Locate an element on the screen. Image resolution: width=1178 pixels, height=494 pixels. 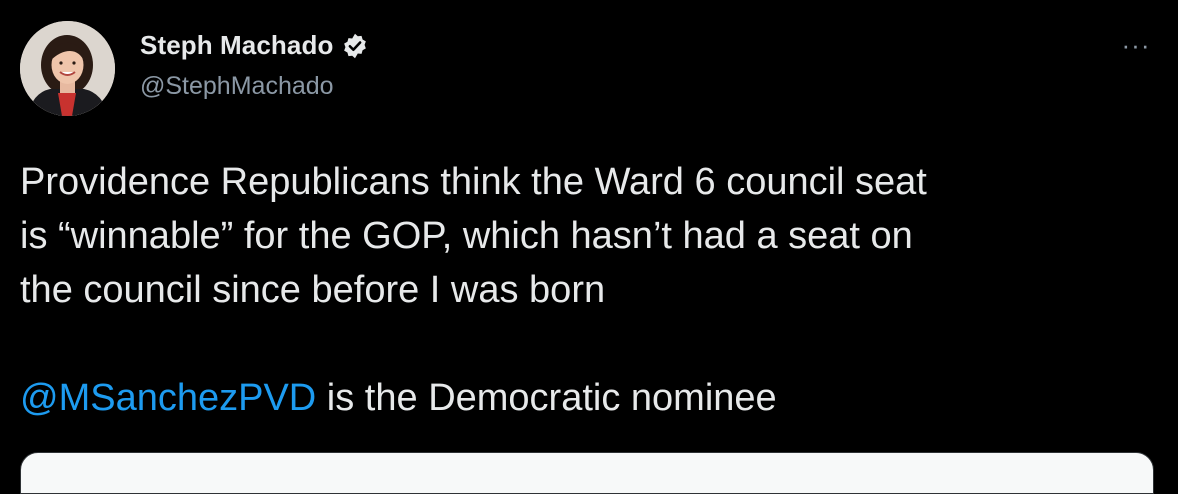
more-options-icon: ··· is located at coordinates (1136, 45).